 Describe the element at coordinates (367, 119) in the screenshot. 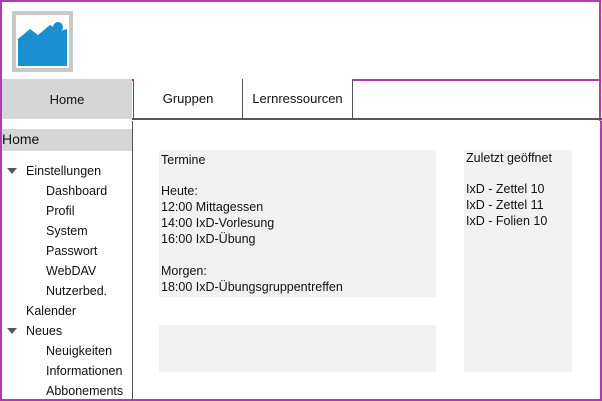

I see `nav-divider` at that location.